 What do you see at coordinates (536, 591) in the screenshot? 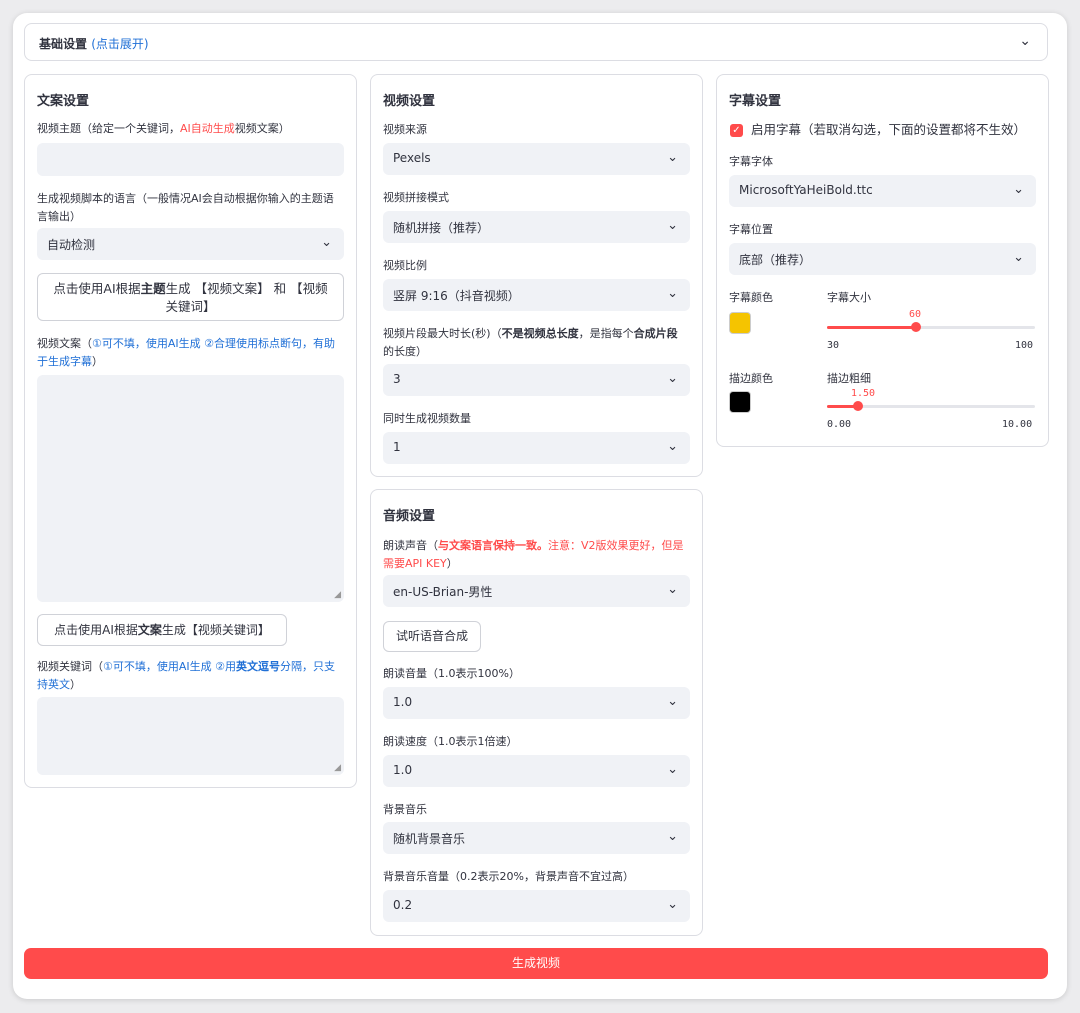
I see `voice-select: en-US-Brian-男性 ⌄` at bounding box center [536, 591].